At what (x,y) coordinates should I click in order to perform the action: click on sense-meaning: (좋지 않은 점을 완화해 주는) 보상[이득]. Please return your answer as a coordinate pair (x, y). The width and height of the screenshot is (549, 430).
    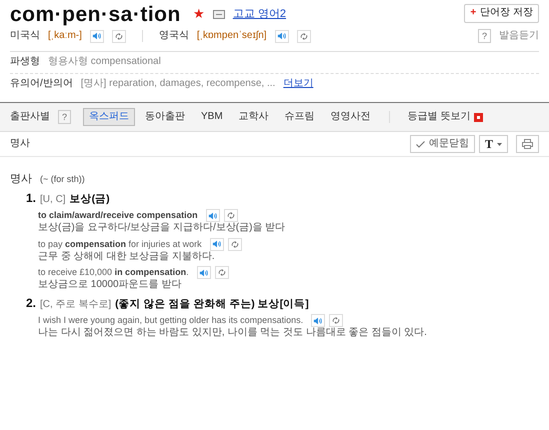
    Looking at the image, I should click on (212, 304).